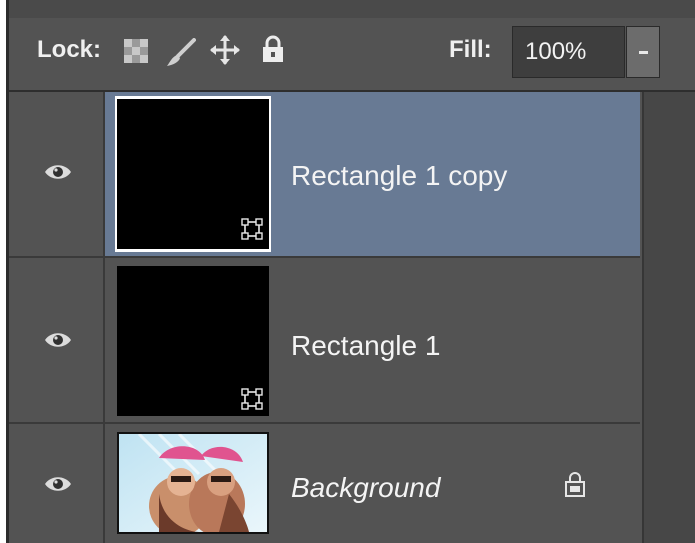 The height and width of the screenshot is (543, 695). What do you see at coordinates (193, 483) in the screenshot?
I see `background-photo-thumbnail` at bounding box center [193, 483].